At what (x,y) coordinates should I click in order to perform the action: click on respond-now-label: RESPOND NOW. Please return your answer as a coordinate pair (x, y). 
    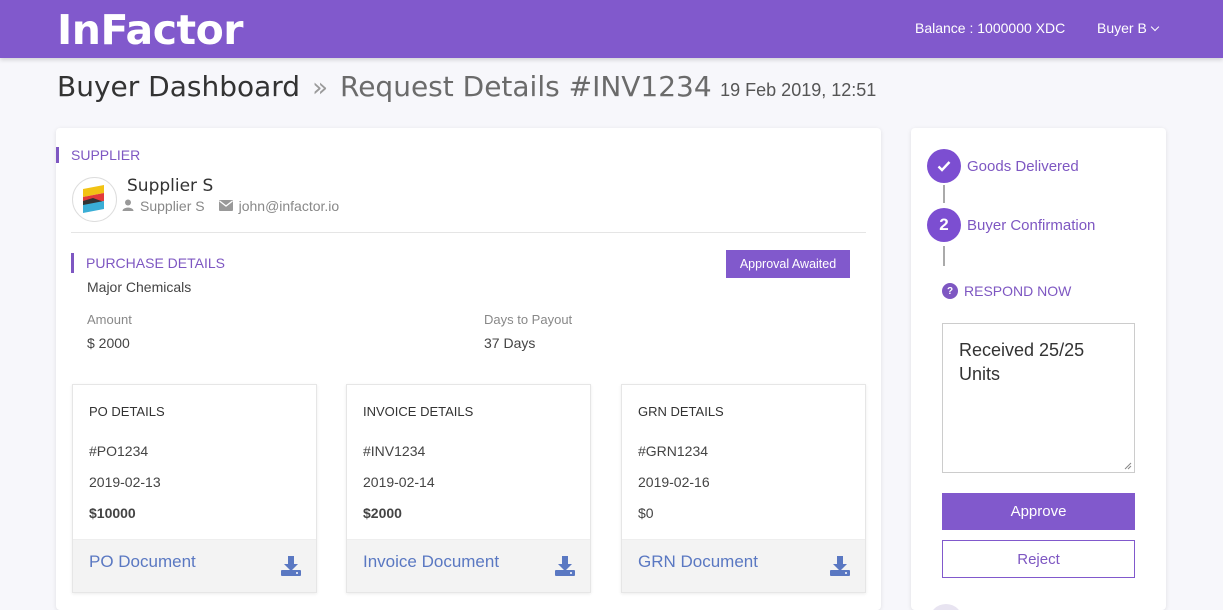
    Looking at the image, I should click on (1018, 291).